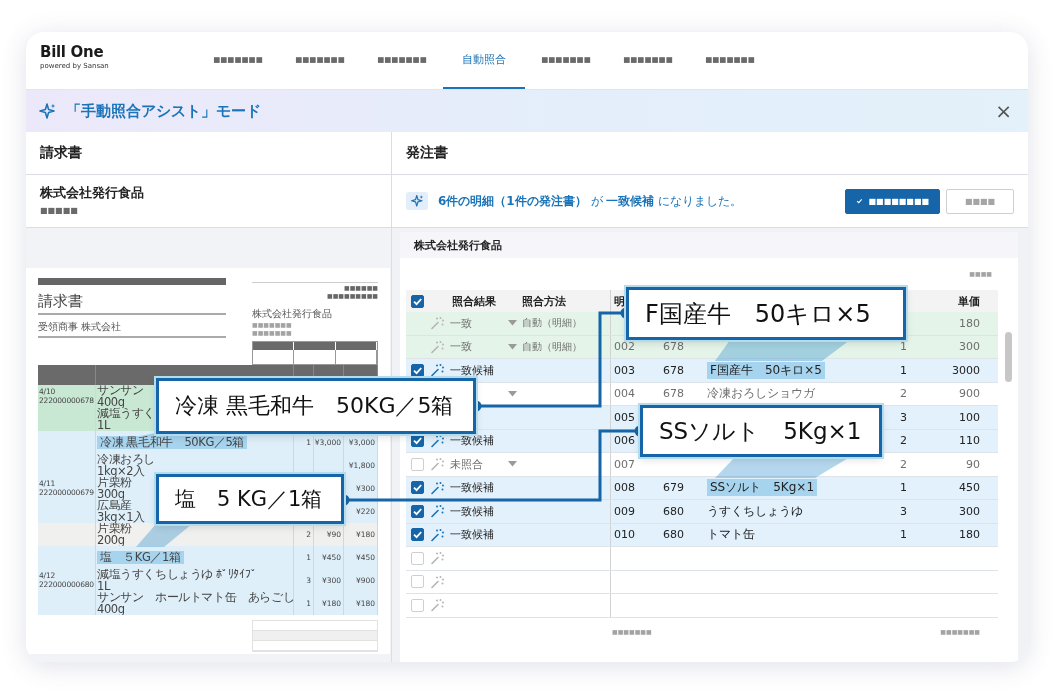  Describe the element at coordinates (195, 603) in the screenshot. I see `table-cell: サンサン ホールトマト缶 あらごし 400g` at that location.